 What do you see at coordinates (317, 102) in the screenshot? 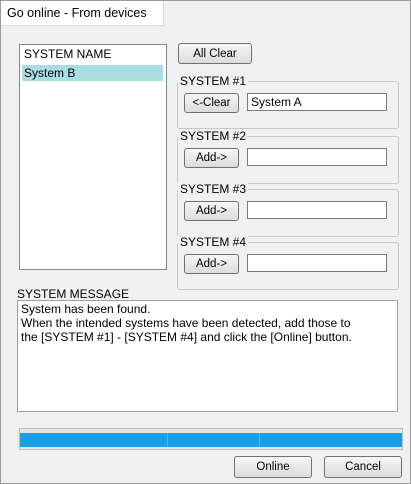
I see `system-1-field: System A` at bounding box center [317, 102].